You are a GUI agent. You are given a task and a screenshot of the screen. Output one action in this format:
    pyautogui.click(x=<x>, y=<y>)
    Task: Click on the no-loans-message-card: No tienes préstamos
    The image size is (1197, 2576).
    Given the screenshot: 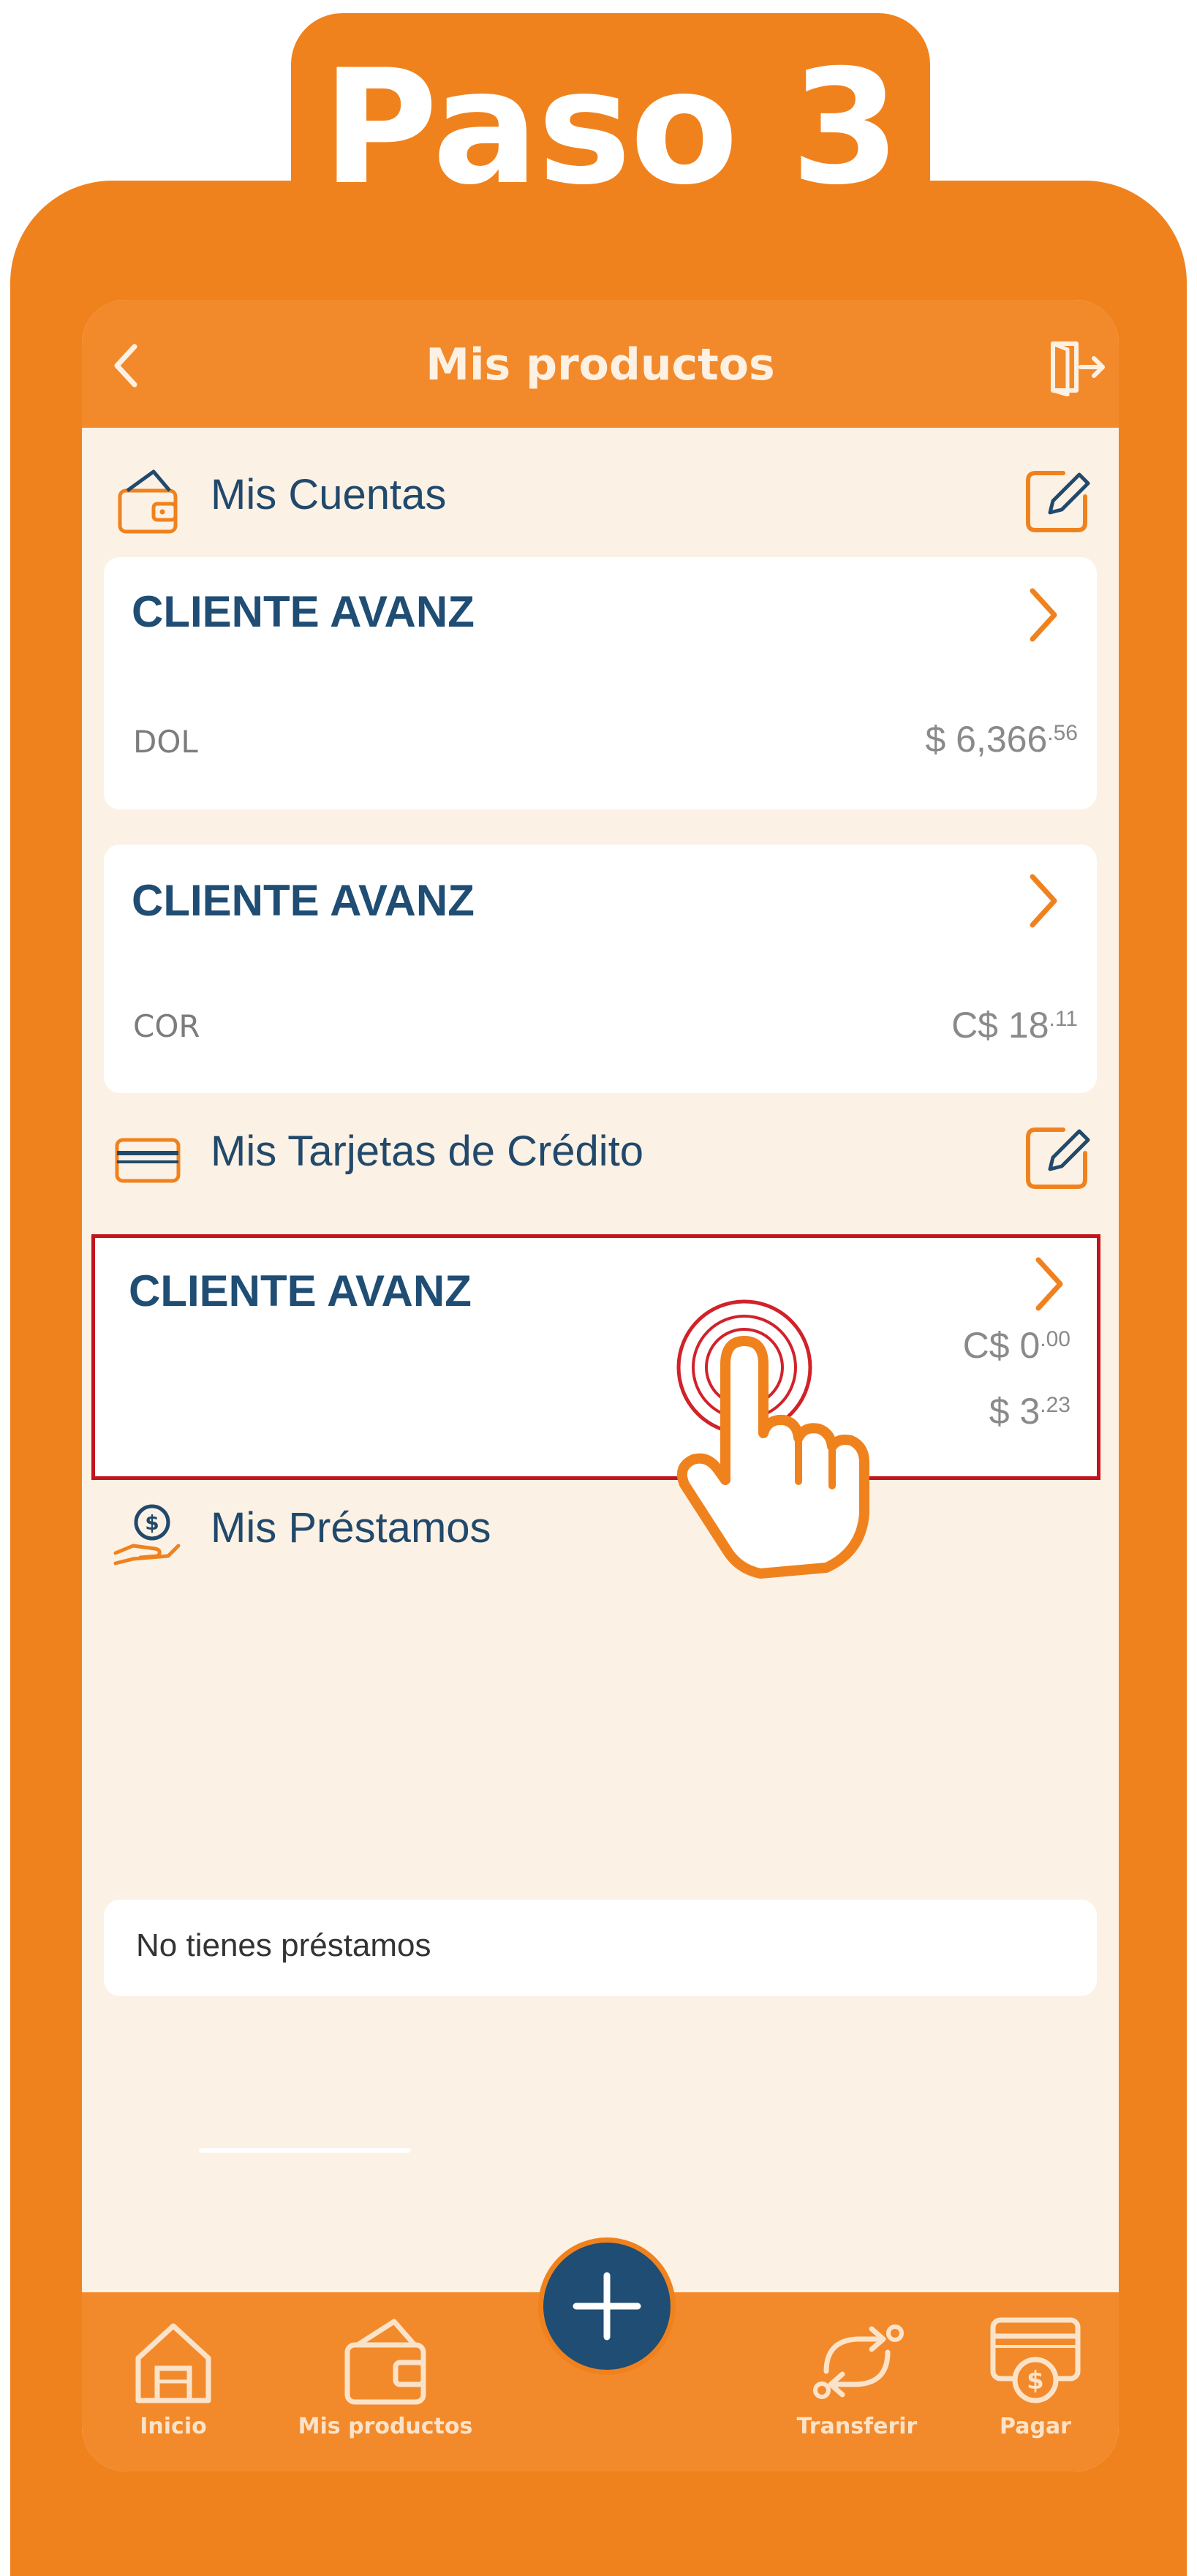 What is the action you would take?
    pyautogui.click(x=600, y=1948)
    